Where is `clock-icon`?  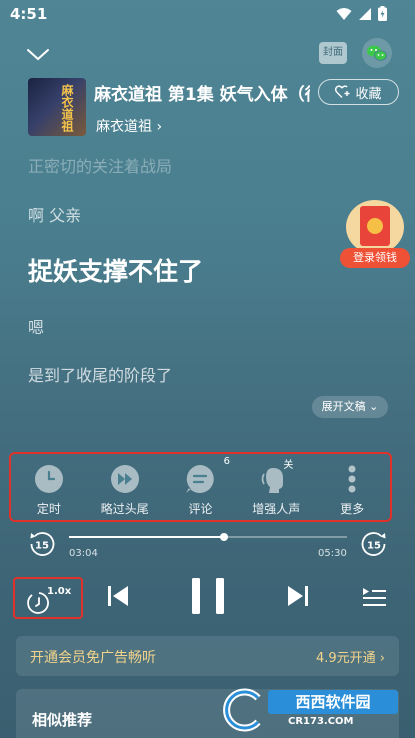 clock-icon is located at coordinates (48, 479).